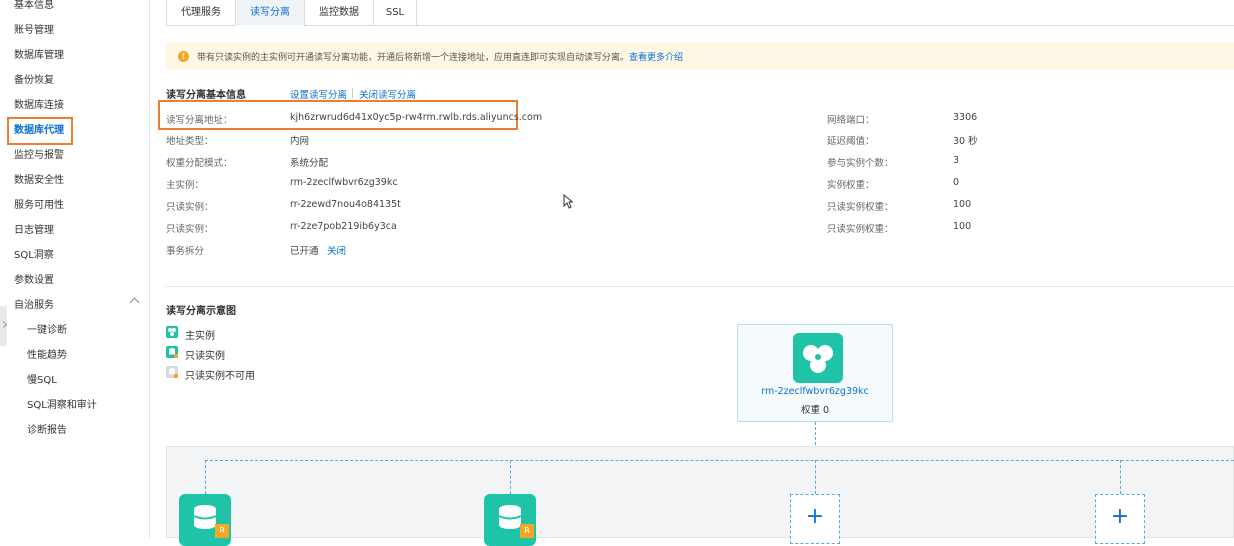 This screenshot has width=1234, height=546. I want to click on tab-monitoring-data: 监控数据, so click(339, 13).